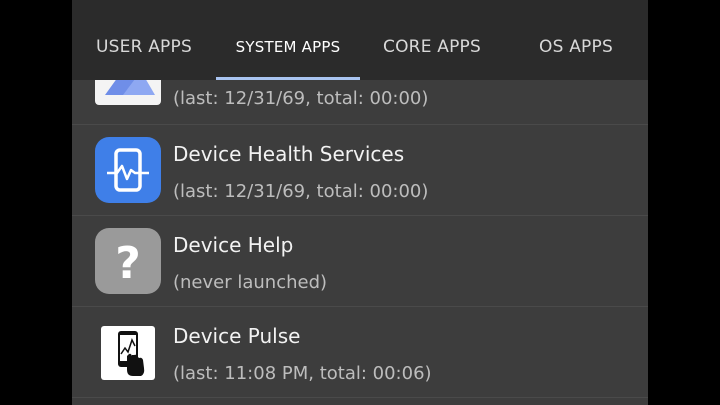 The image size is (720, 405). Describe the element at coordinates (128, 92) in the screenshot. I see `image-placeholder-icon` at that location.